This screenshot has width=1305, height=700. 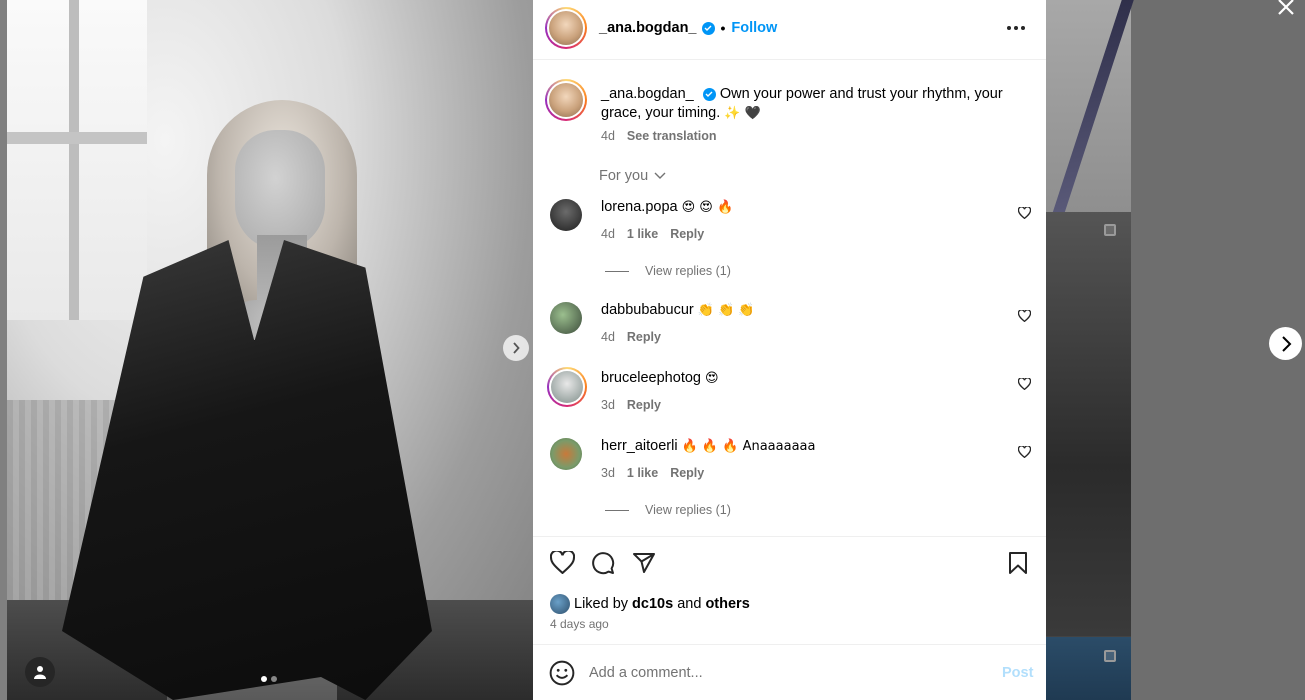 What do you see at coordinates (672, 136) in the screenshot?
I see `see-translation-link: See translation` at bounding box center [672, 136].